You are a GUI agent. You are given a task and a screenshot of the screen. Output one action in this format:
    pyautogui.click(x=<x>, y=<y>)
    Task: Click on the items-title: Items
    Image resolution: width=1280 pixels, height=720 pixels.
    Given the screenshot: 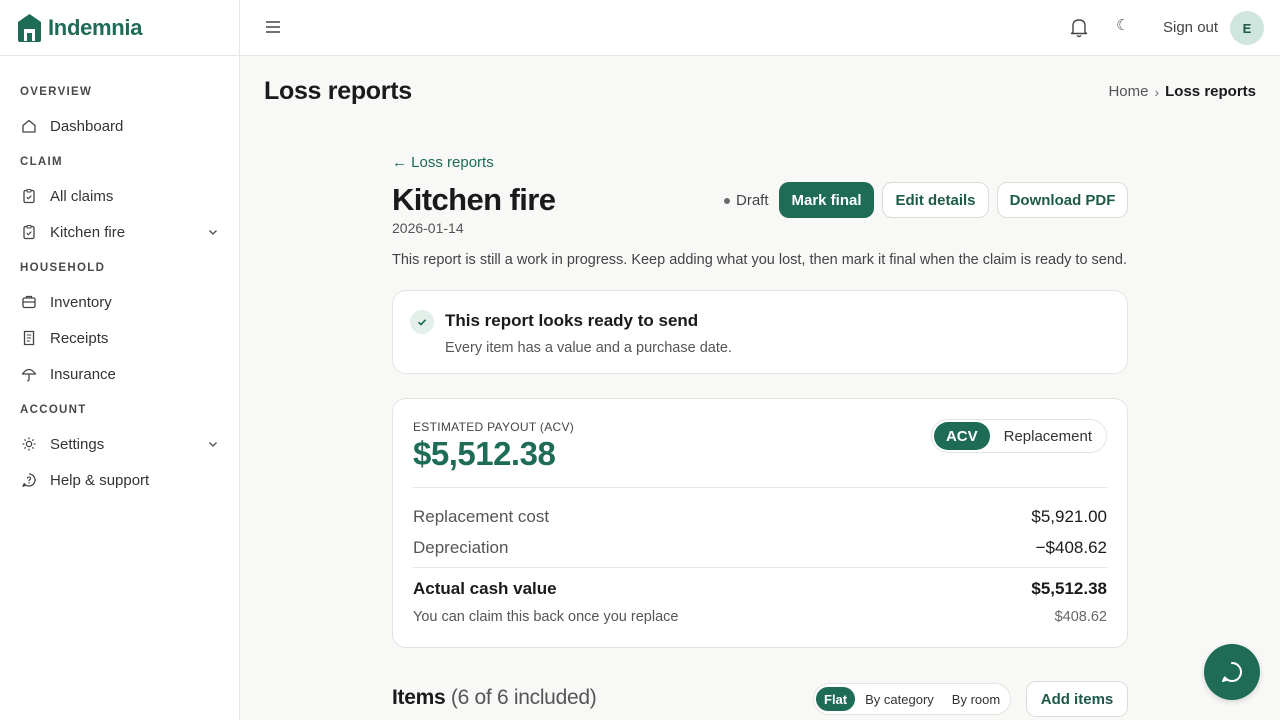 What is the action you would take?
    pyautogui.click(x=419, y=697)
    